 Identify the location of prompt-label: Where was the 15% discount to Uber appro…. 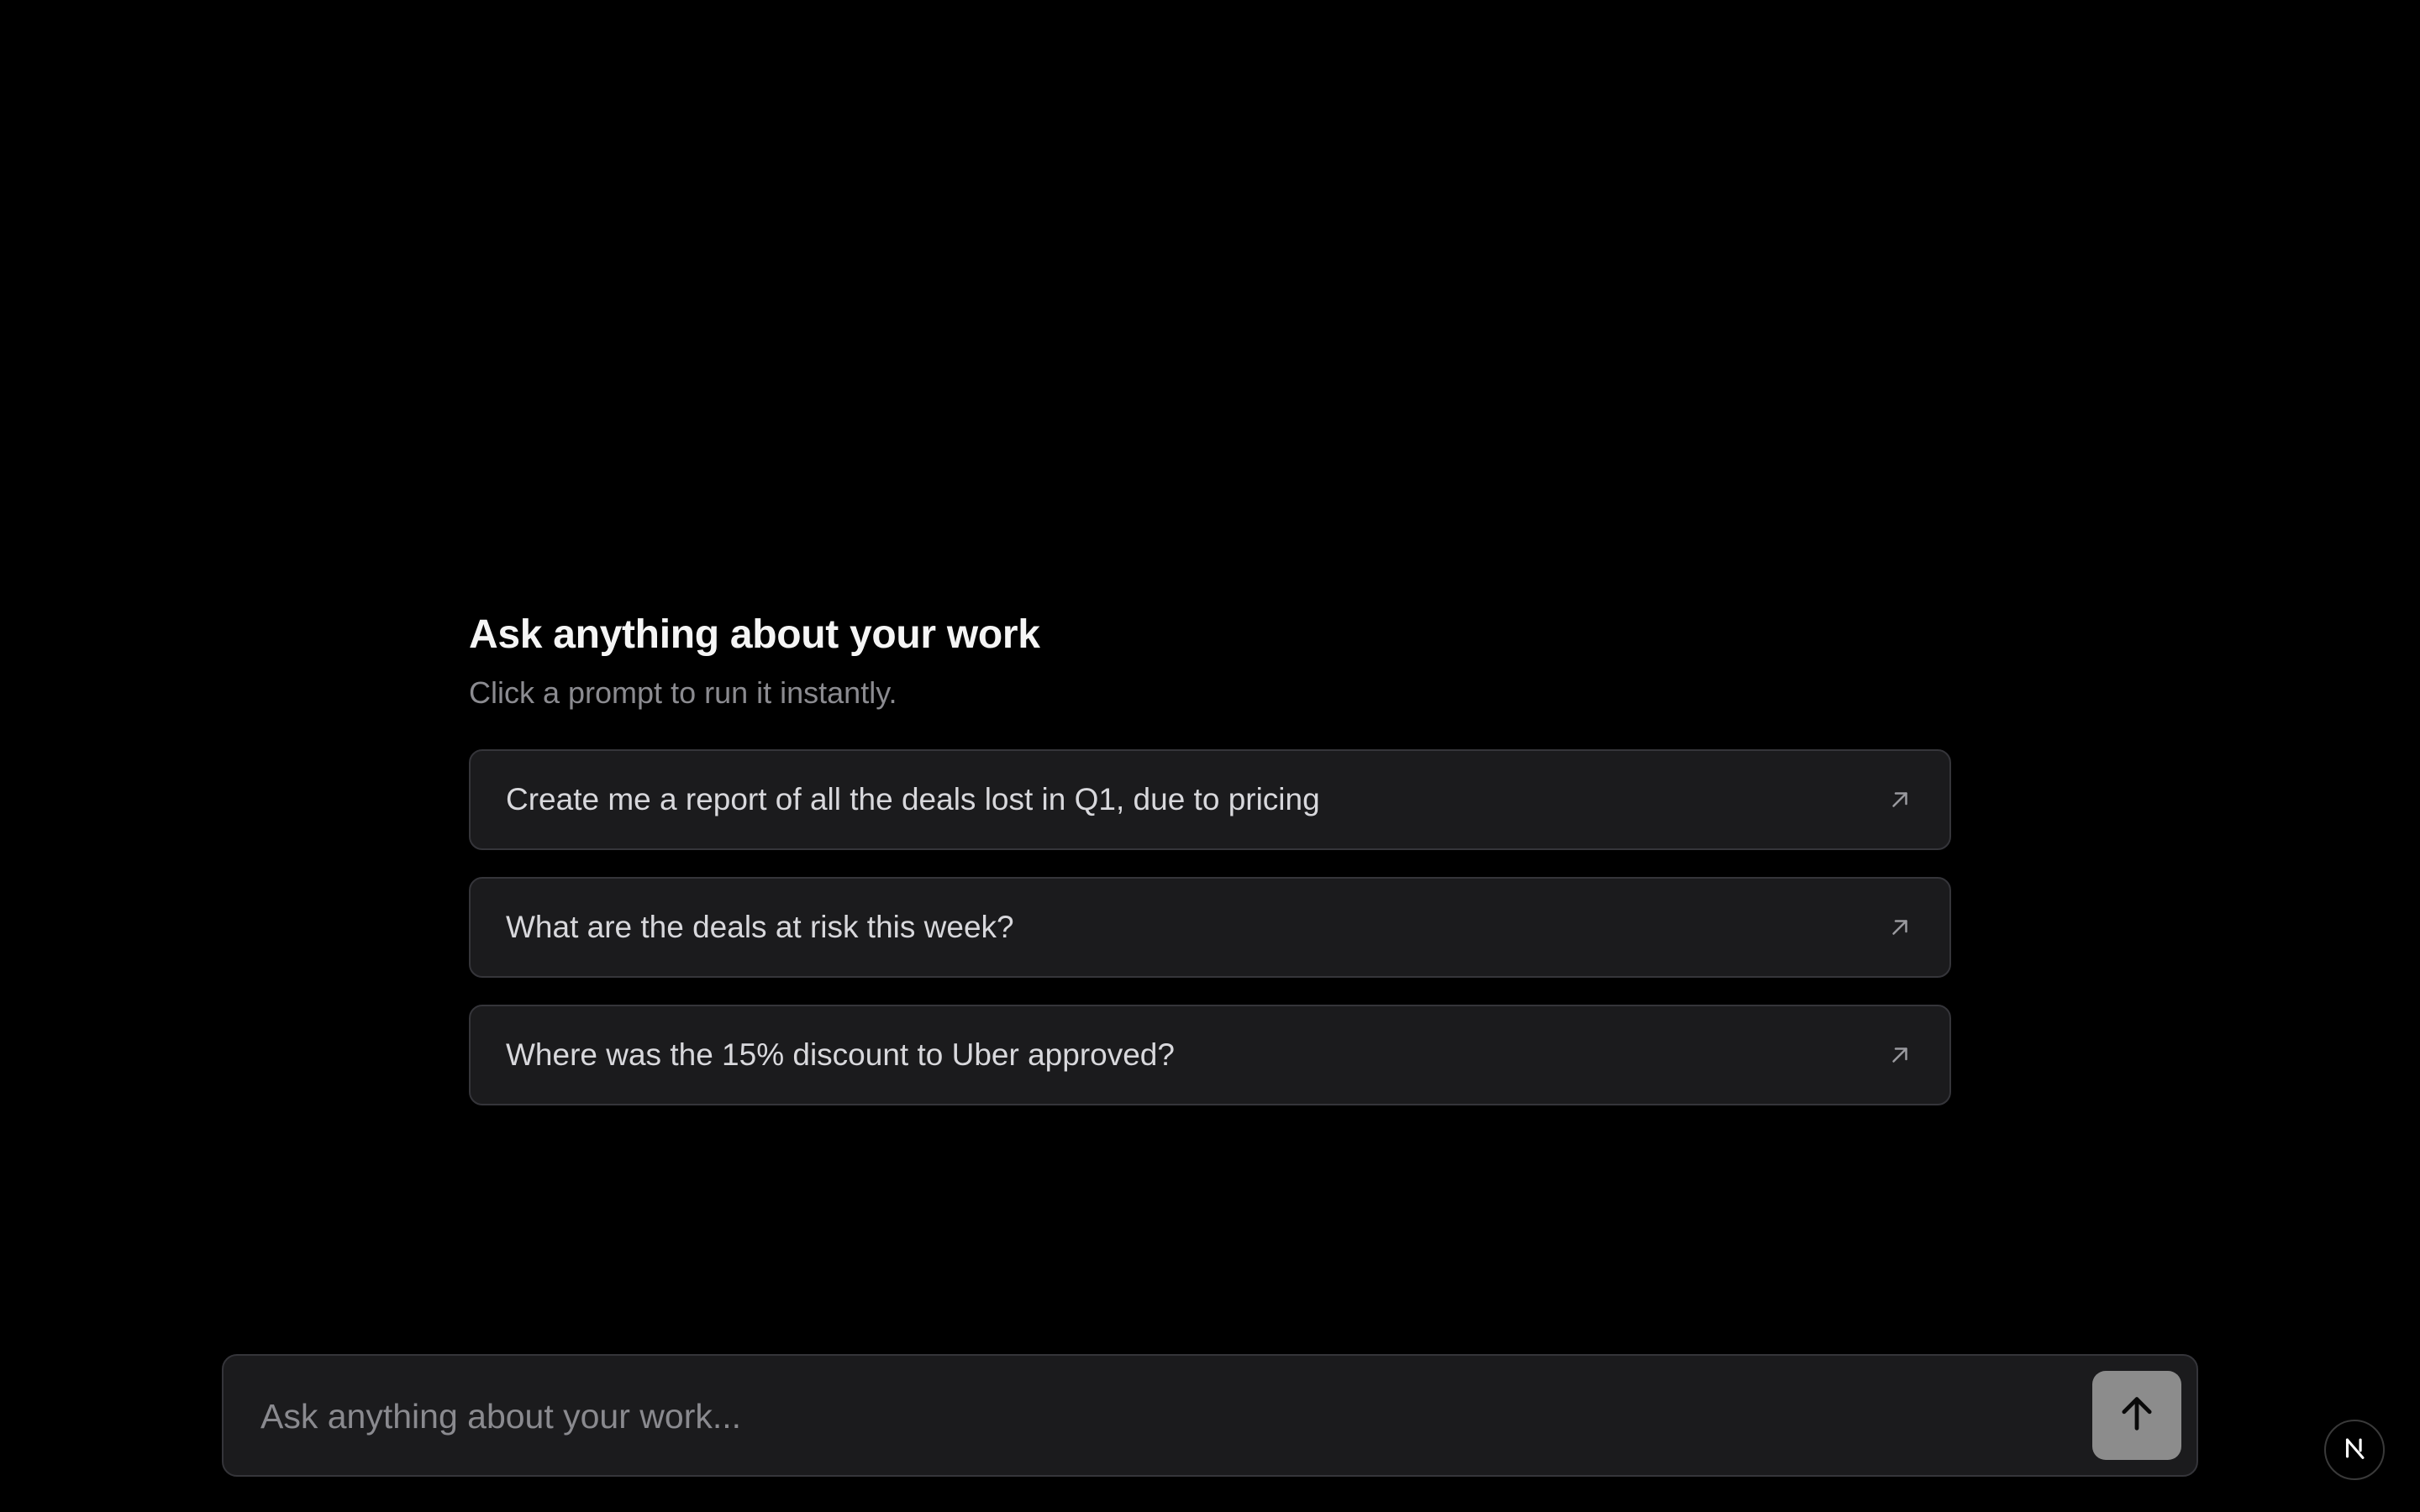
(840, 1054).